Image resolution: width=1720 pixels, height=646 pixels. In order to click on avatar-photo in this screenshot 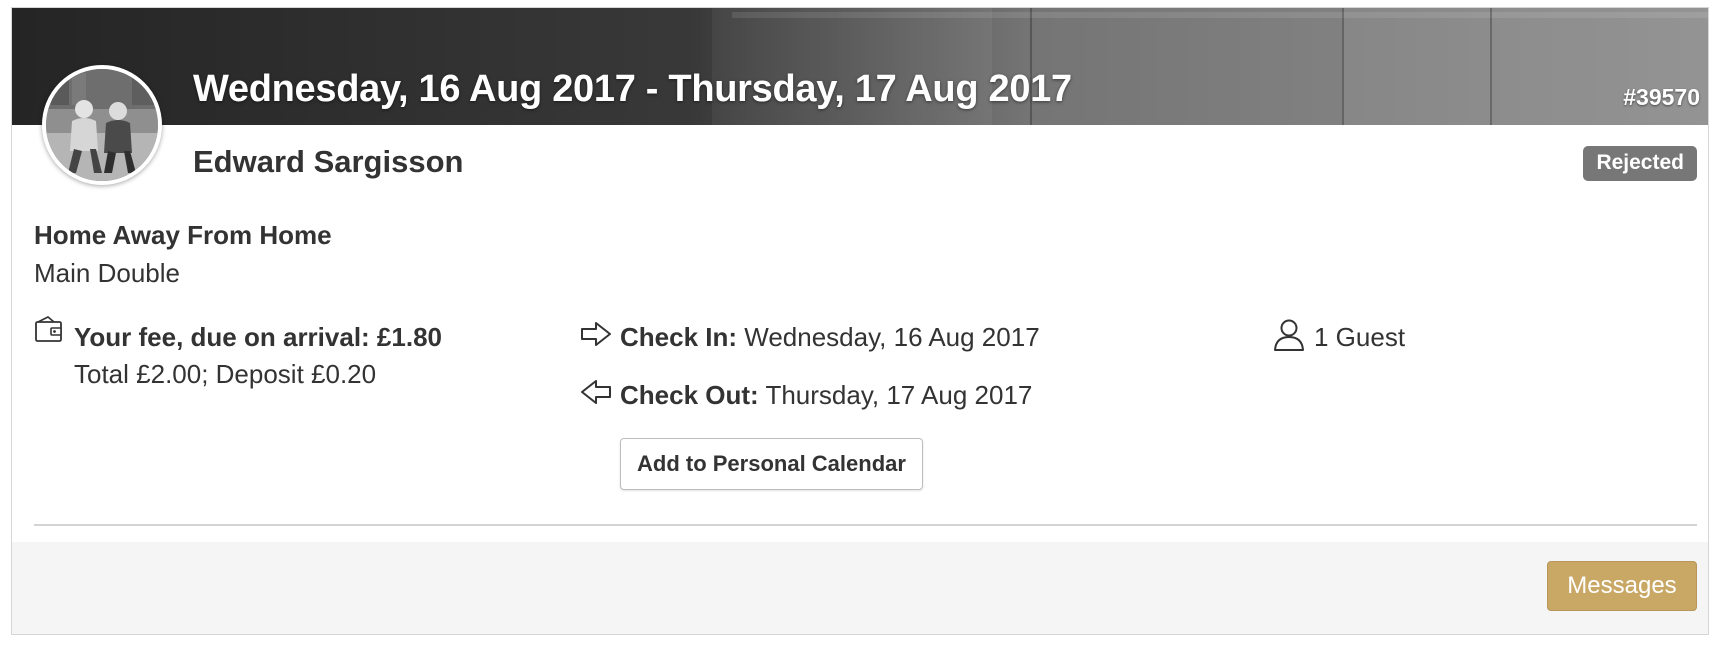, I will do `click(102, 125)`.